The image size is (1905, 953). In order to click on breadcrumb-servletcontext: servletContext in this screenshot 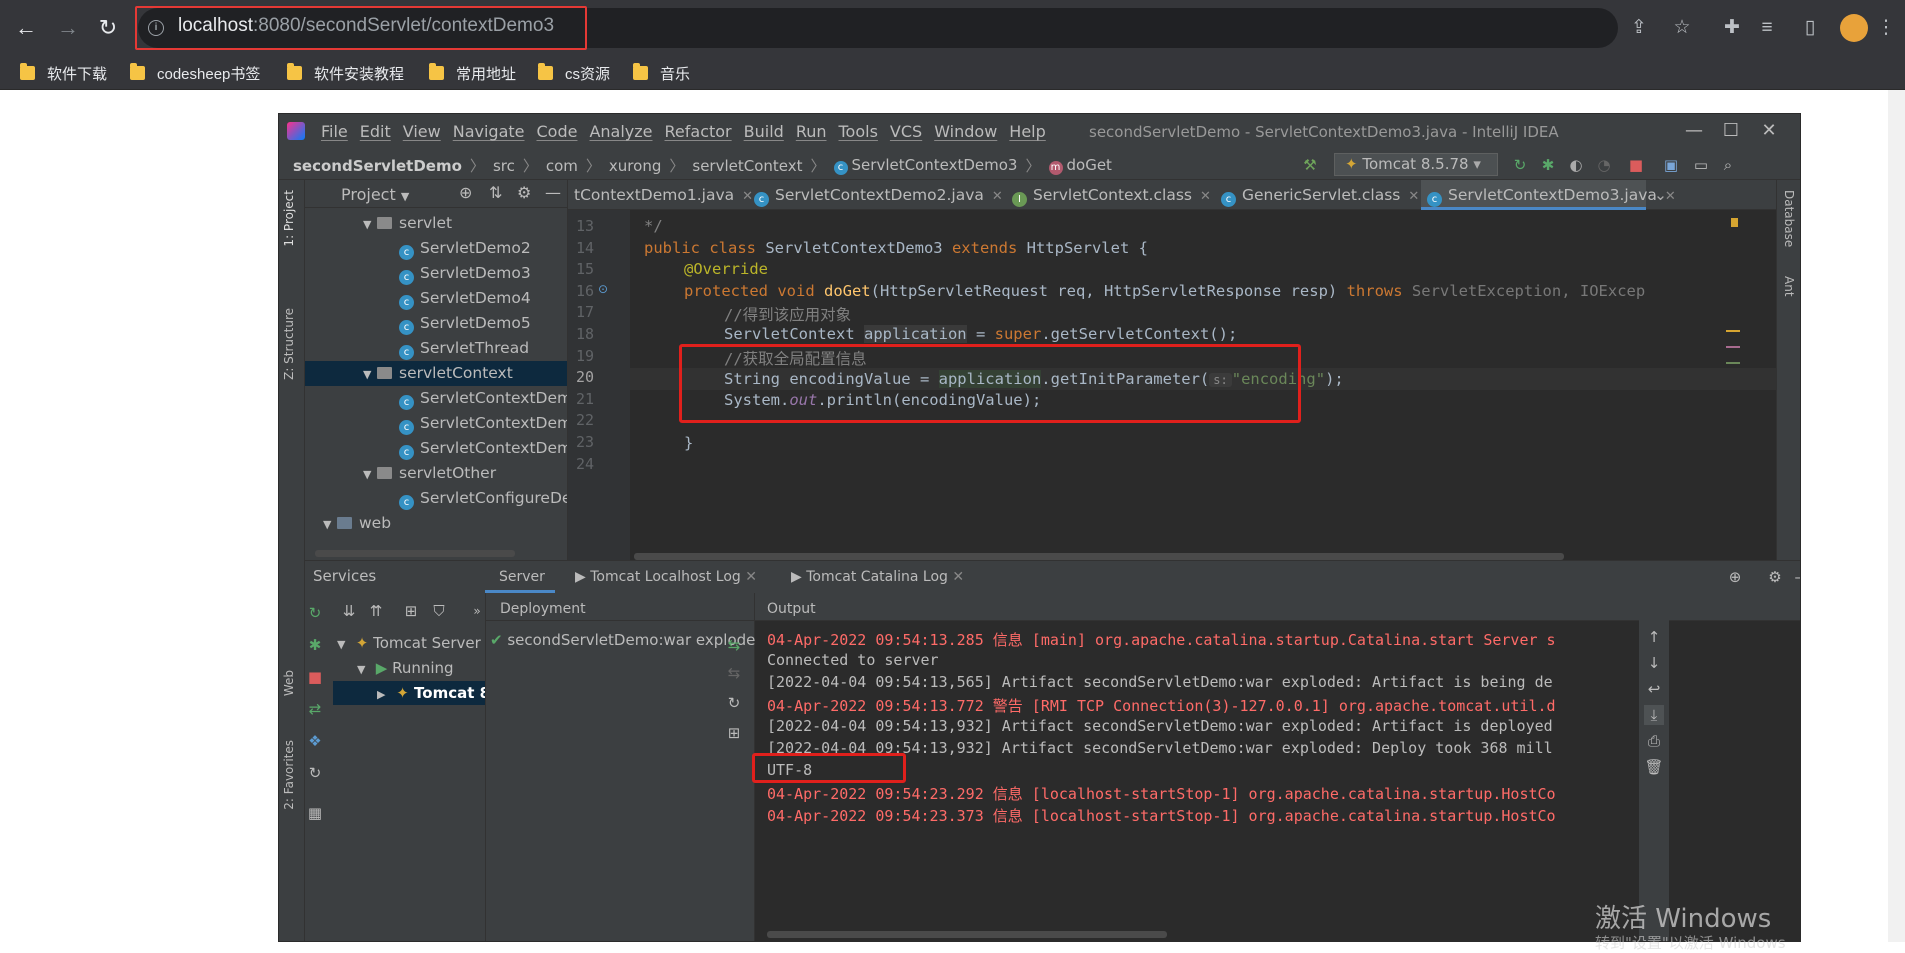, I will do `click(747, 166)`.